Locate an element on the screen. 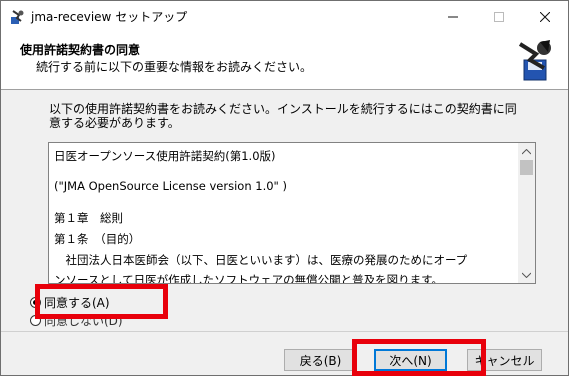 The width and height of the screenshot is (569, 376). close-button is located at coordinates (545, 16).